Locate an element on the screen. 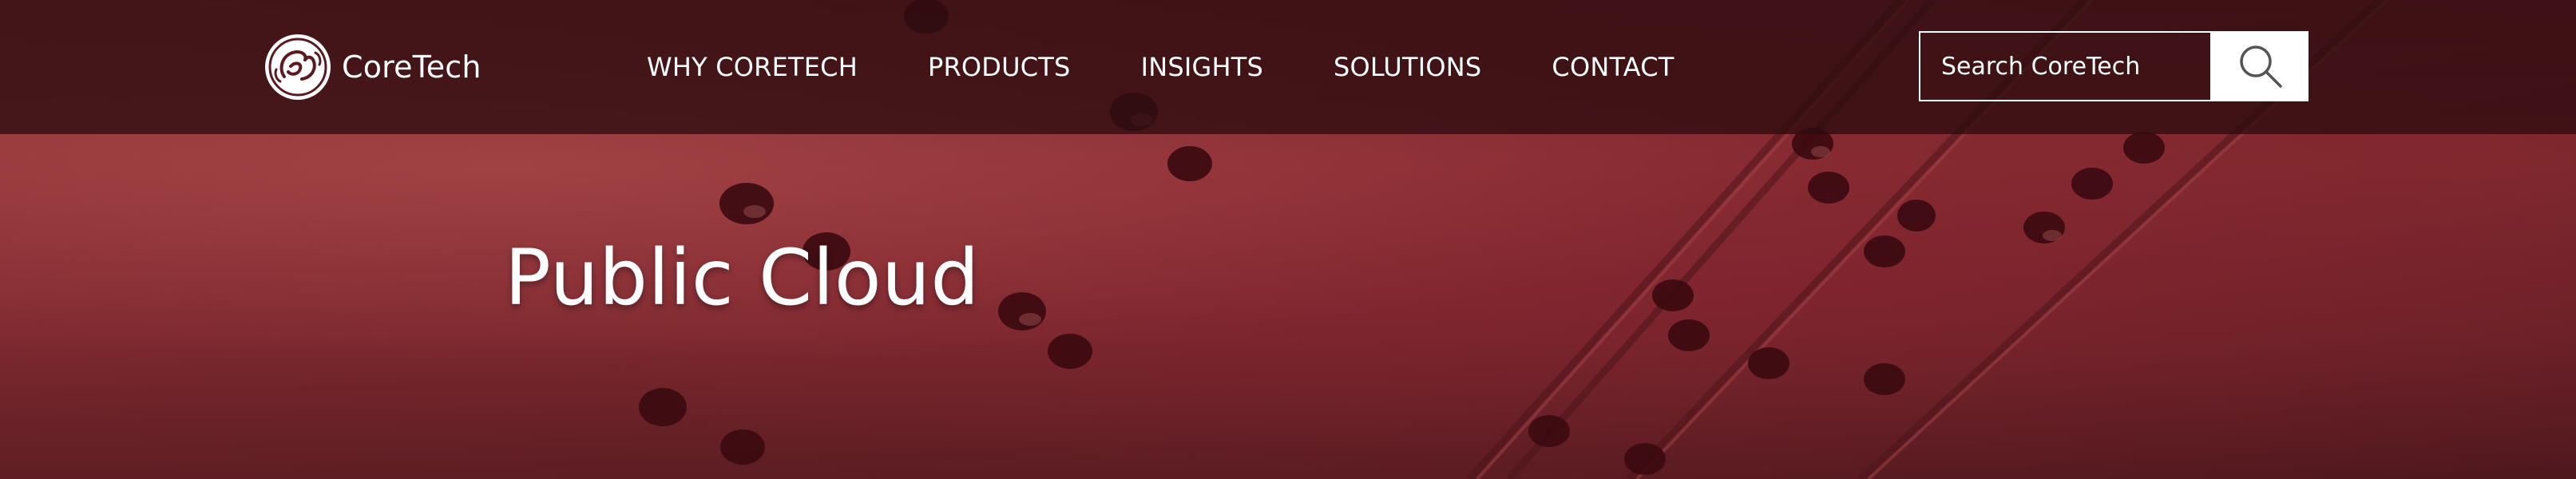  nav-item-why-coretech: WHY CORETECH is located at coordinates (753, 67).